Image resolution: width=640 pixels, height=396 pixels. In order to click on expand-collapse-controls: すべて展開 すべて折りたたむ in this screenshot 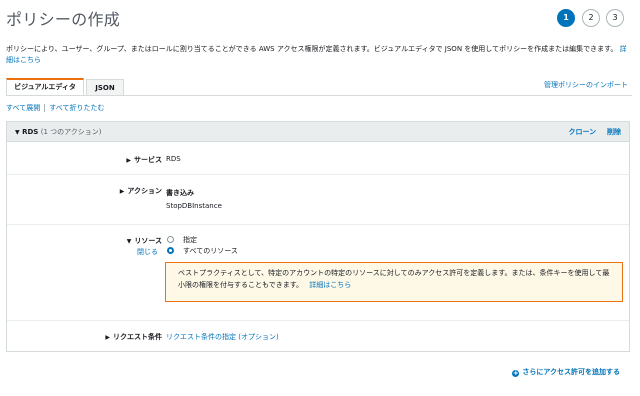, I will do `click(55, 108)`.